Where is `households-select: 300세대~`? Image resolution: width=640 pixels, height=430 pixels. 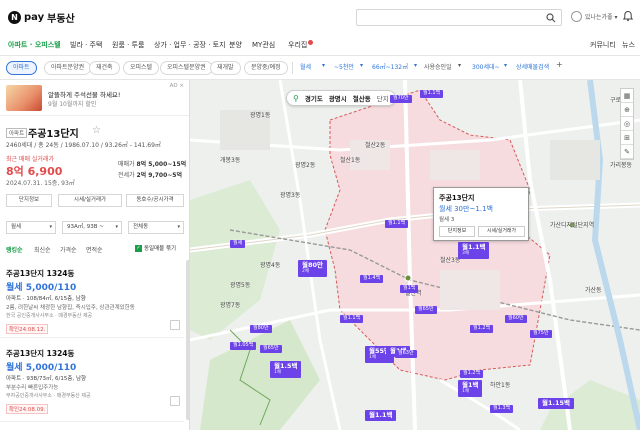
households-select: 300세대~ is located at coordinates (486, 66).